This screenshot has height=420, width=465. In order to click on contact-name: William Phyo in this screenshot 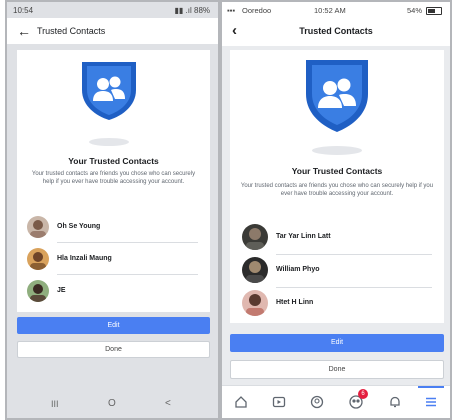, I will do `click(298, 269)`.